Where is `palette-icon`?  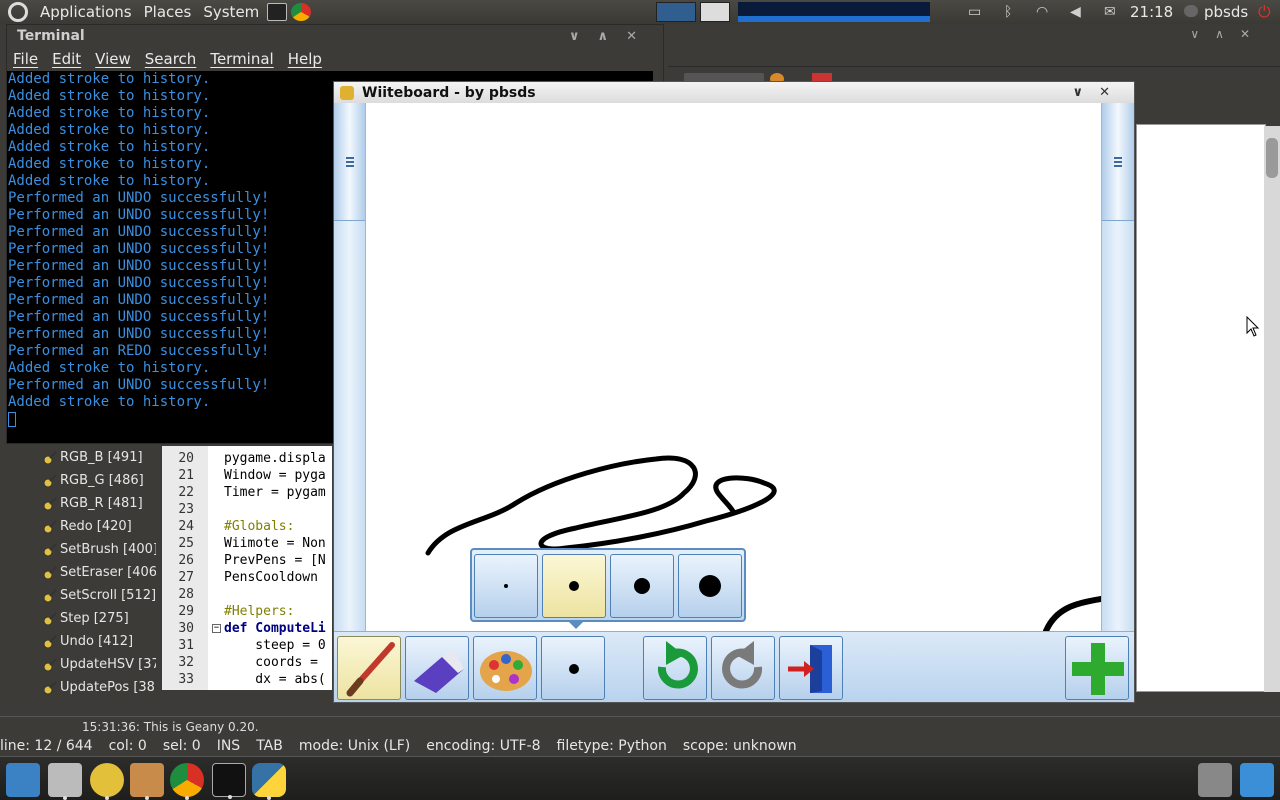 palette-icon is located at coordinates (506, 671).